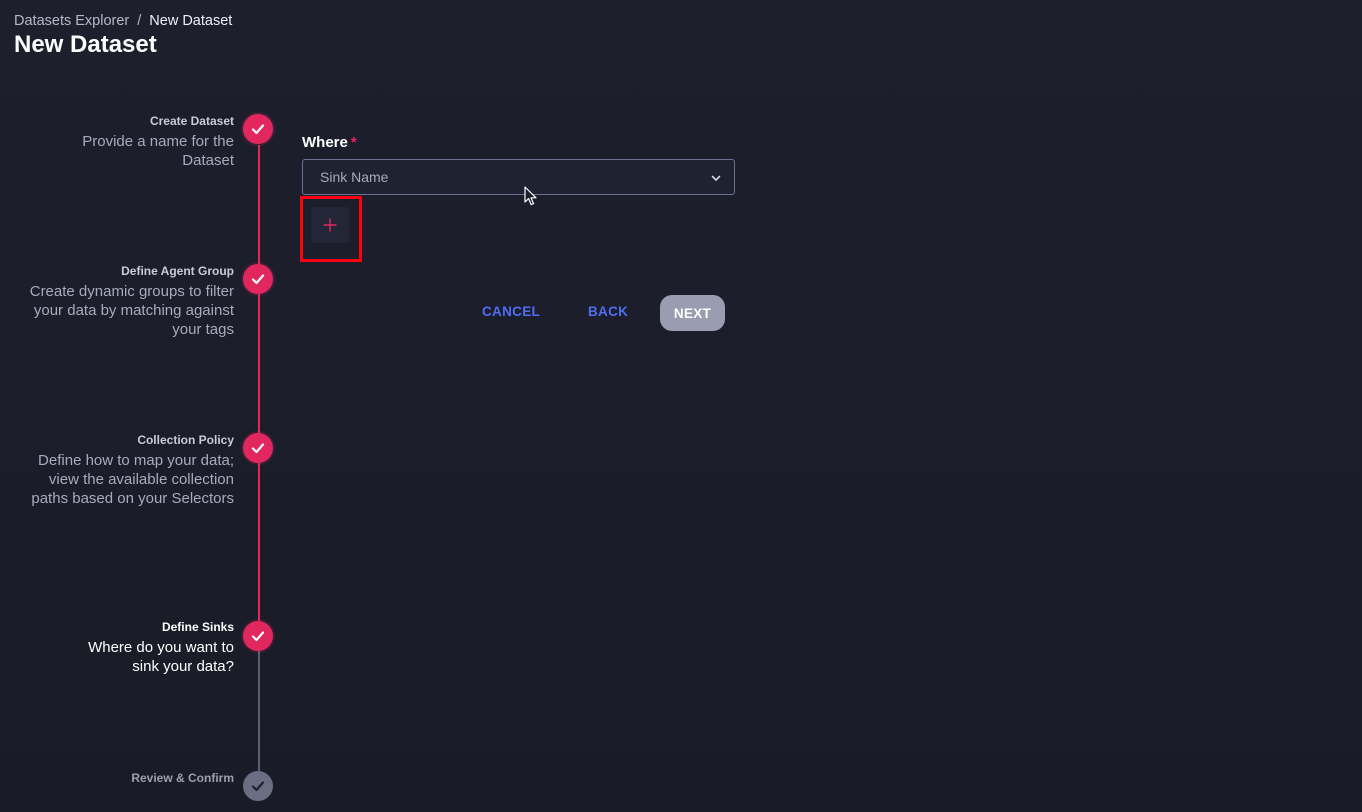 Image resolution: width=1362 pixels, height=812 pixels. Describe the element at coordinates (191, 21) in the screenshot. I see `breadcrumb-current: New Dataset` at that location.